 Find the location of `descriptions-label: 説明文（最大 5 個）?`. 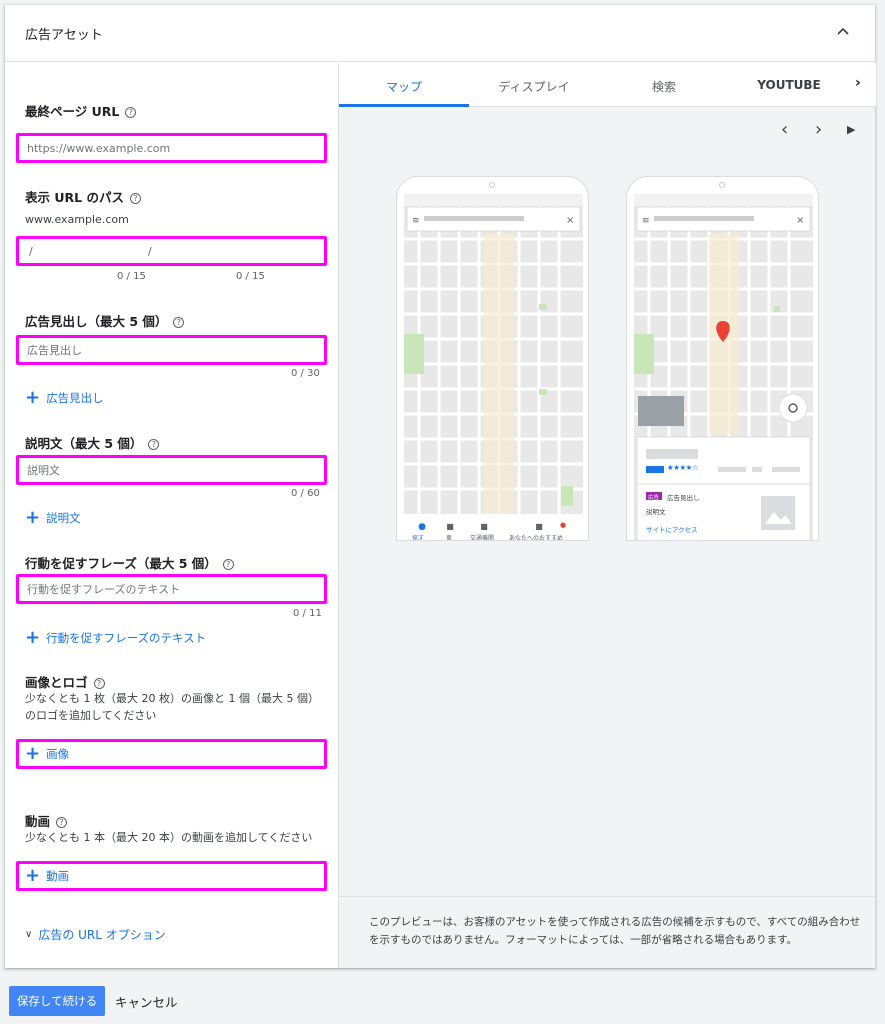

descriptions-label: 説明文（最大 5 個）? is located at coordinates (92, 442).